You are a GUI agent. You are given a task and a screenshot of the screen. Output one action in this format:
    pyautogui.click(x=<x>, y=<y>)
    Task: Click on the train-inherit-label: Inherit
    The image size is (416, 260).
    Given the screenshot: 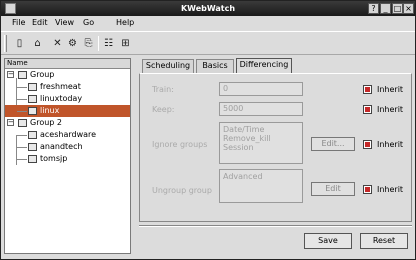 What is the action you would take?
    pyautogui.click(x=390, y=89)
    